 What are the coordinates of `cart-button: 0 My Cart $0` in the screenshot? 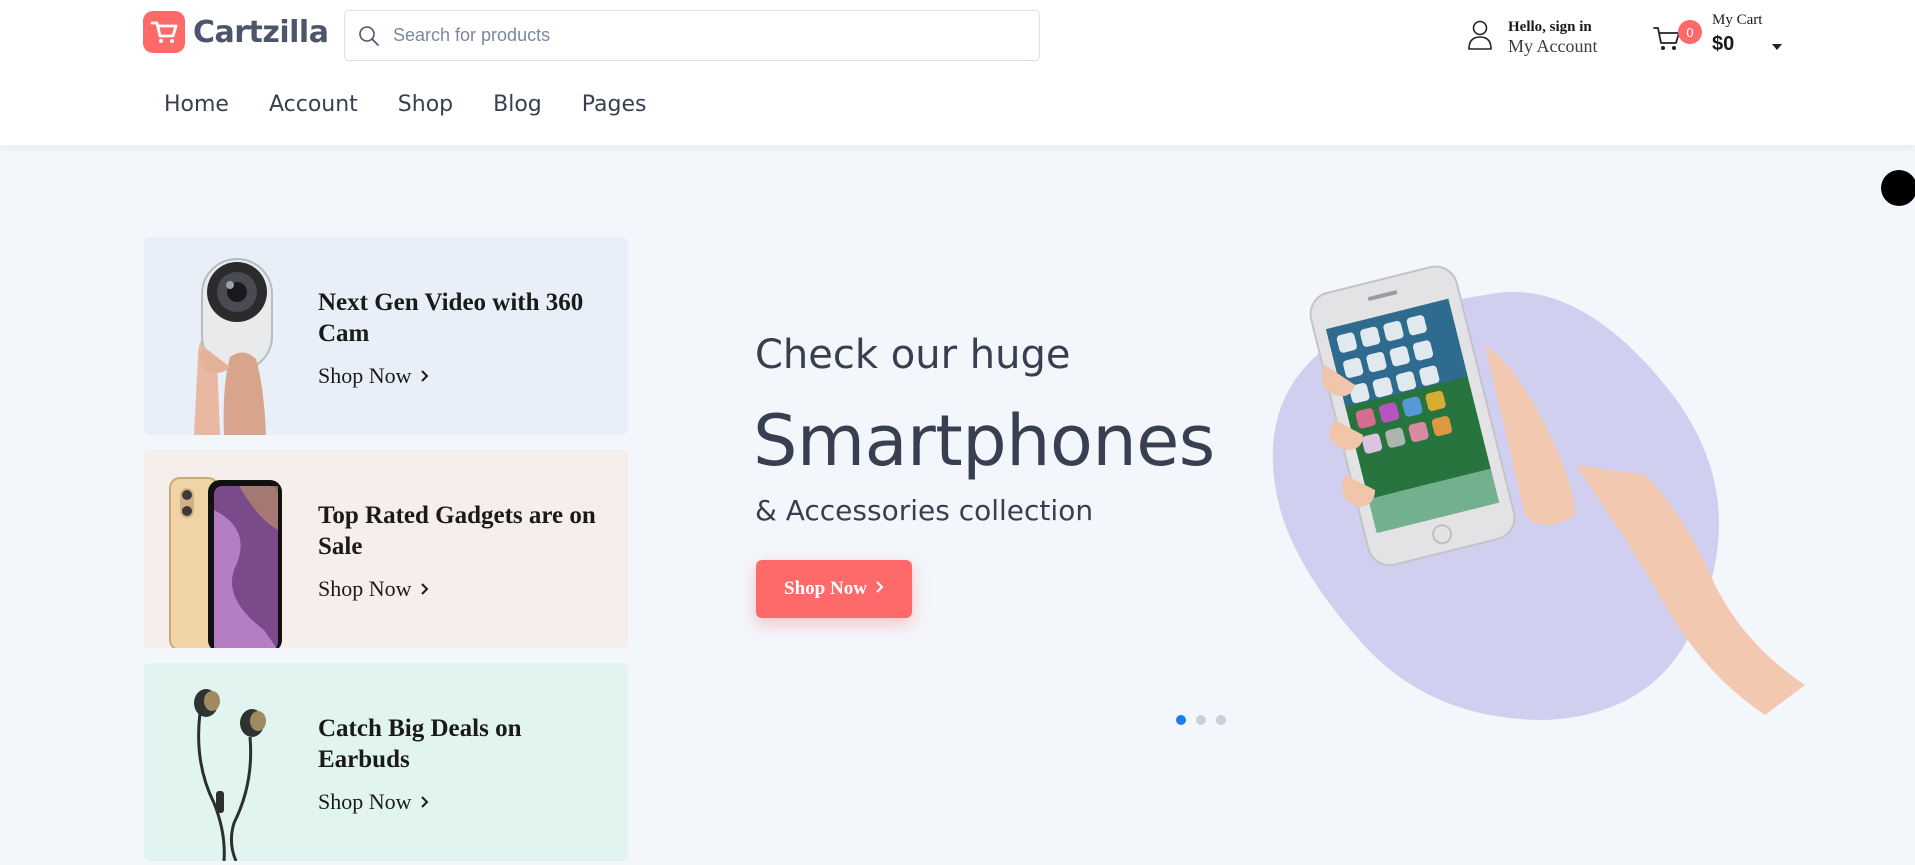 It's located at (1717, 36).